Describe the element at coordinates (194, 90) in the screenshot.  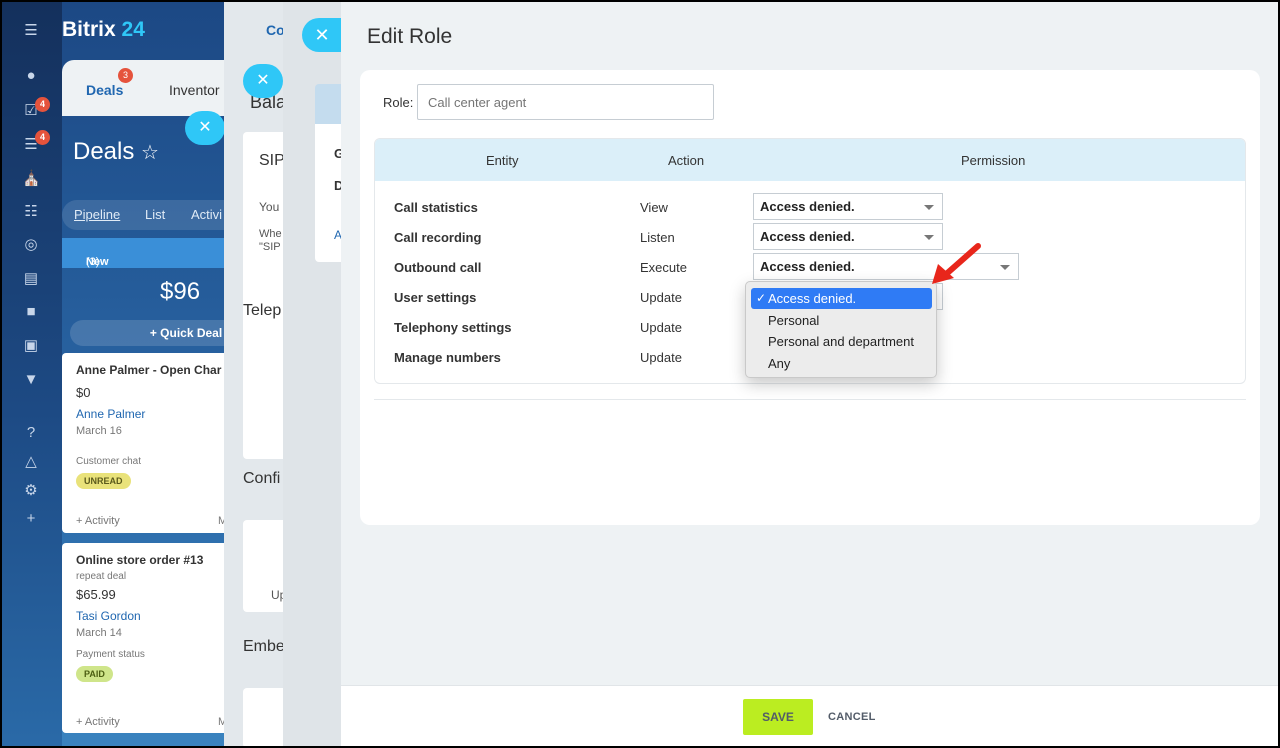
I see `tab-inventory: Inventor` at that location.